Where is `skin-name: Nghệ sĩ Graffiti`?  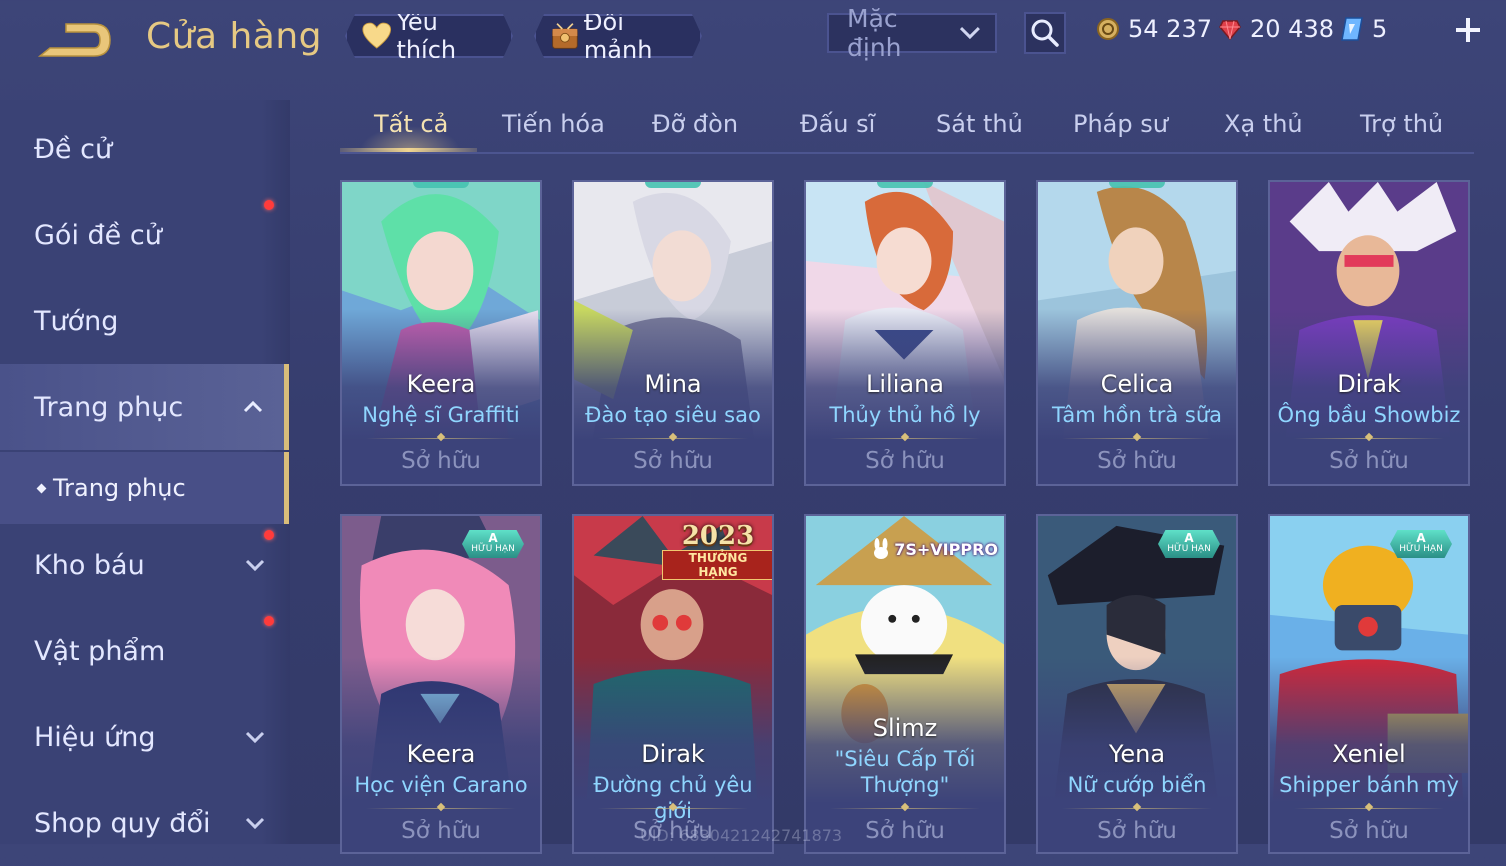 skin-name: Nghệ sĩ Graffiti is located at coordinates (441, 415).